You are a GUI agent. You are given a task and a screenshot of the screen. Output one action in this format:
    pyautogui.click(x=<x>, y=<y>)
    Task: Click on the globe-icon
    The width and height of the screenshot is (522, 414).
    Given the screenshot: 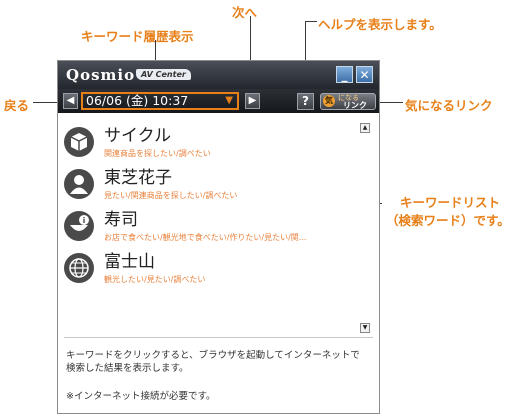 What is the action you would take?
    pyautogui.click(x=79, y=268)
    